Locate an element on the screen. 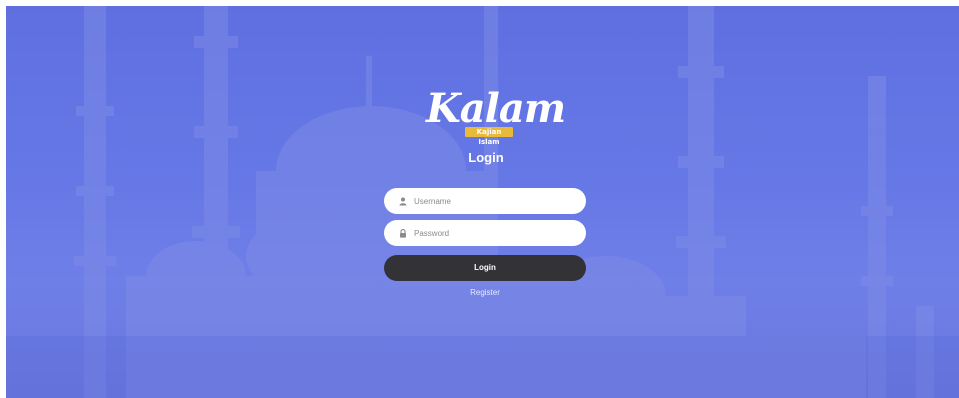  username-input is located at coordinates (494, 201).